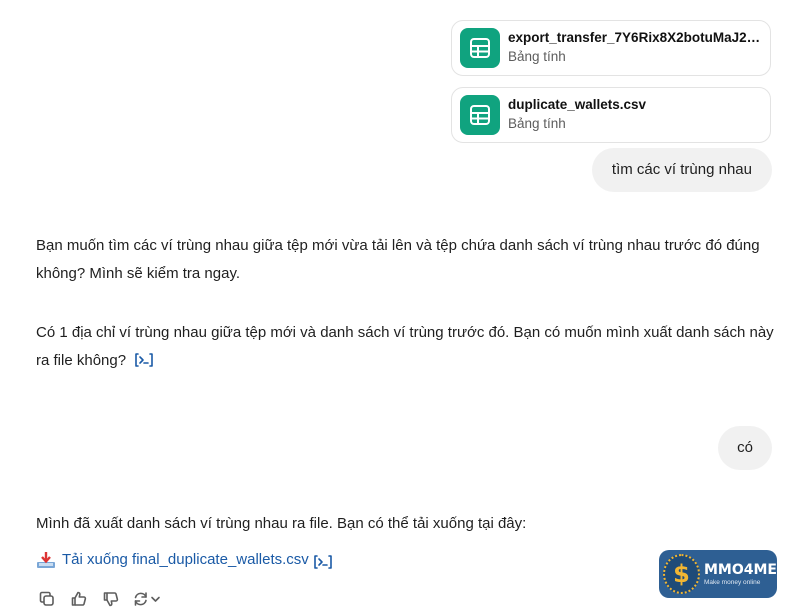 The height and width of the screenshot is (610, 791). I want to click on dollar-badge-icon: $, so click(681, 574).